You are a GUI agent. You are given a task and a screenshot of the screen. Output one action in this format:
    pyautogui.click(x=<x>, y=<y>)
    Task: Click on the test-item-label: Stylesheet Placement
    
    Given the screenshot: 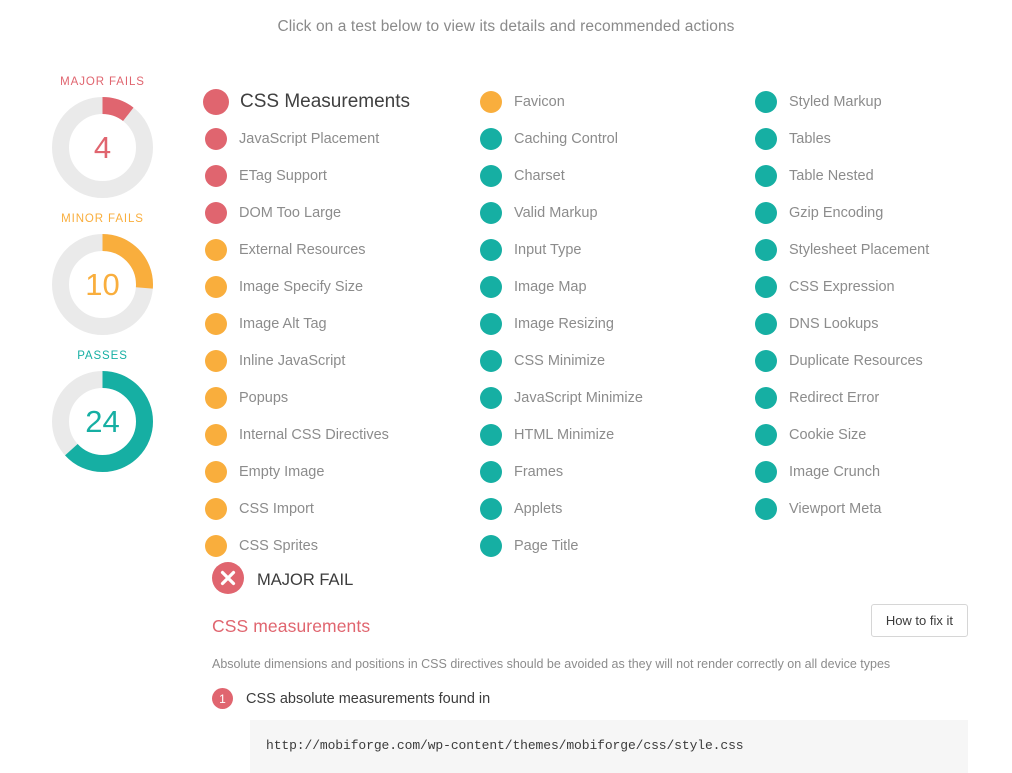 What is the action you would take?
    pyautogui.click(x=859, y=249)
    